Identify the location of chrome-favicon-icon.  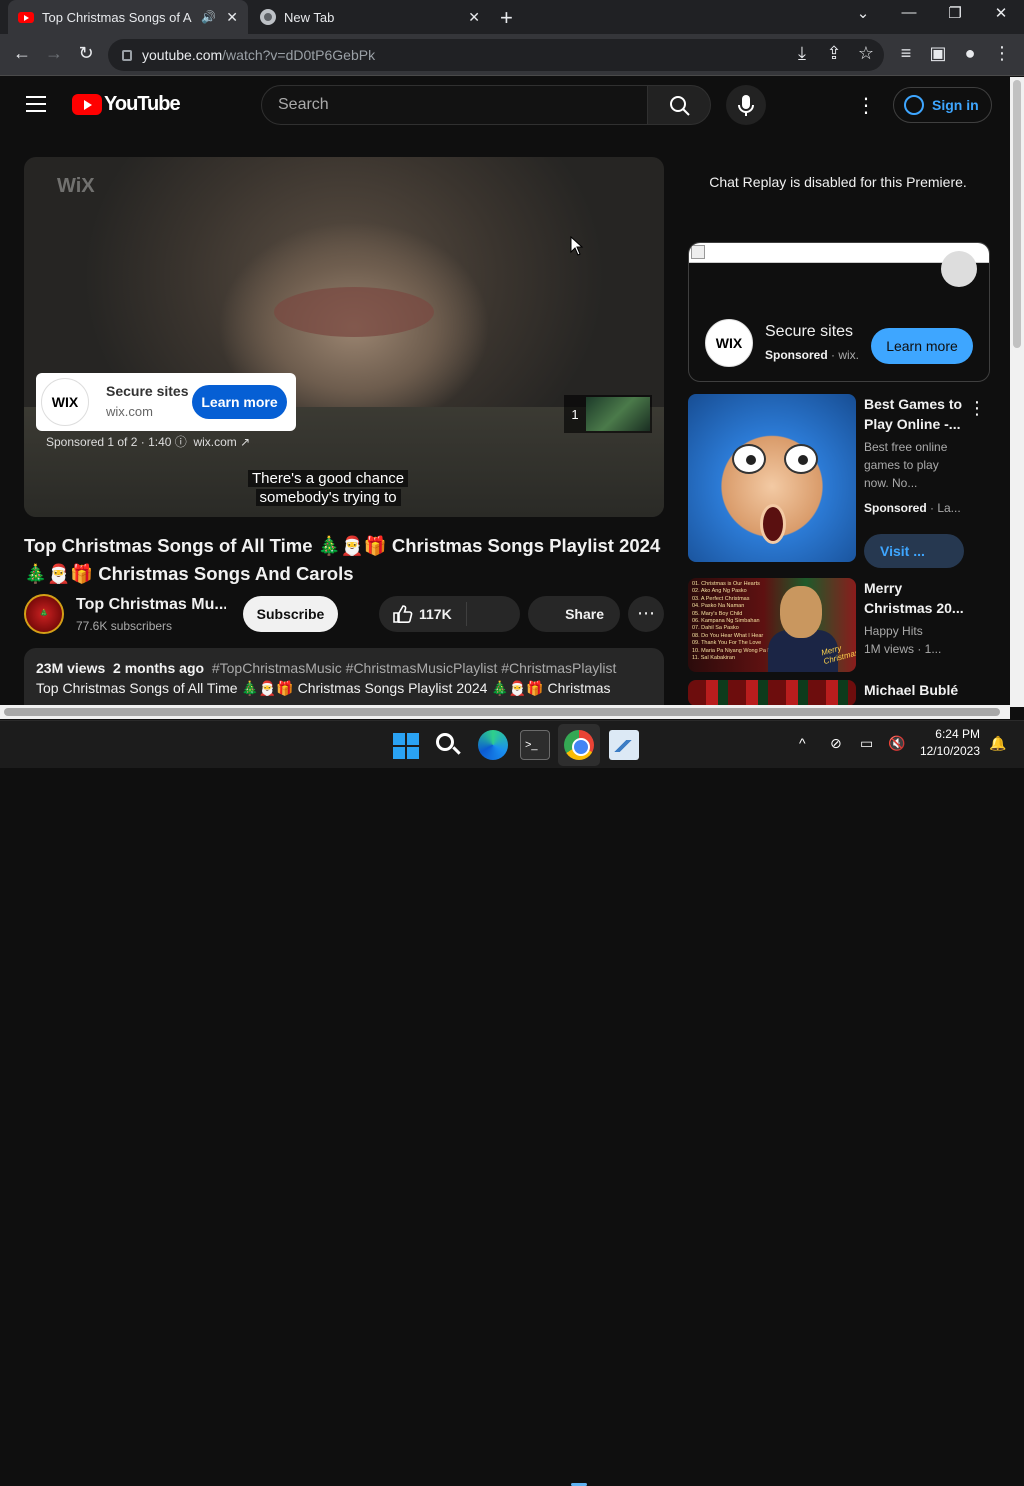
(268, 17).